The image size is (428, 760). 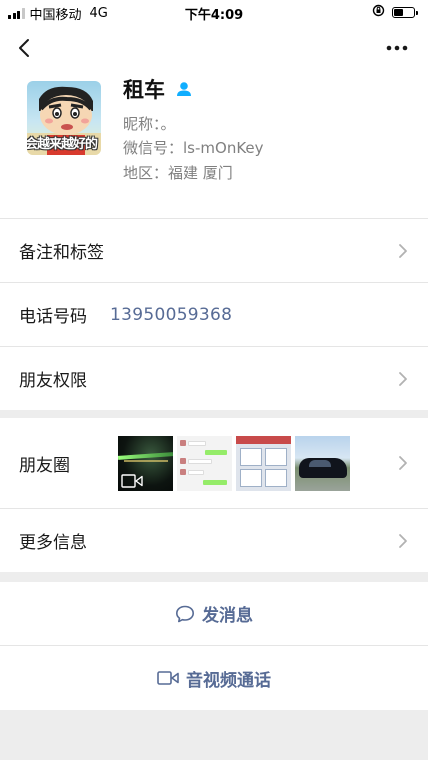 What do you see at coordinates (228, 680) in the screenshot?
I see `video-call-label: 音视频通话` at bounding box center [228, 680].